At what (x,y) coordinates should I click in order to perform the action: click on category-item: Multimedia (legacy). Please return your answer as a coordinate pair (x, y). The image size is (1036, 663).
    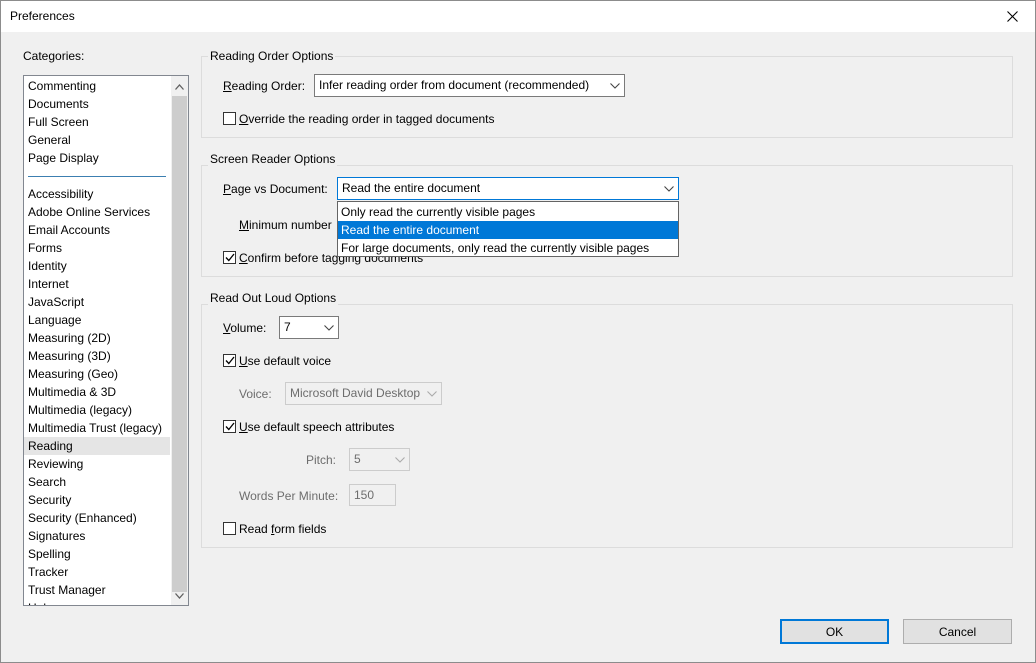
    Looking at the image, I should click on (97, 410).